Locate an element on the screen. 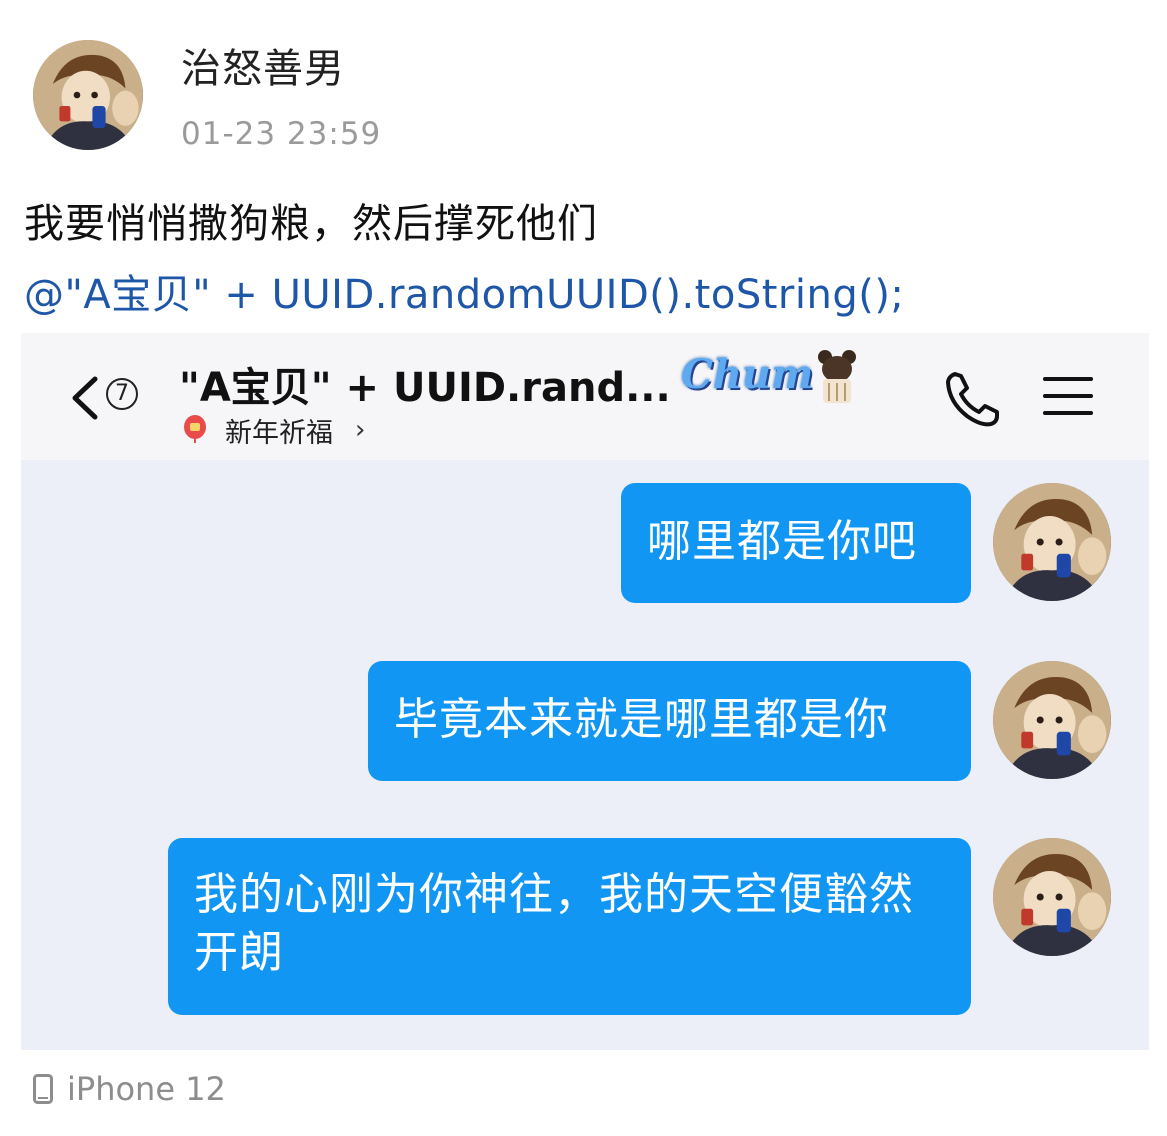 This screenshot has width=1167, height=1136. post-code-line: @"A宝贝" + UUID.randomUUID().toString(); is located at coordinates (464, 295).